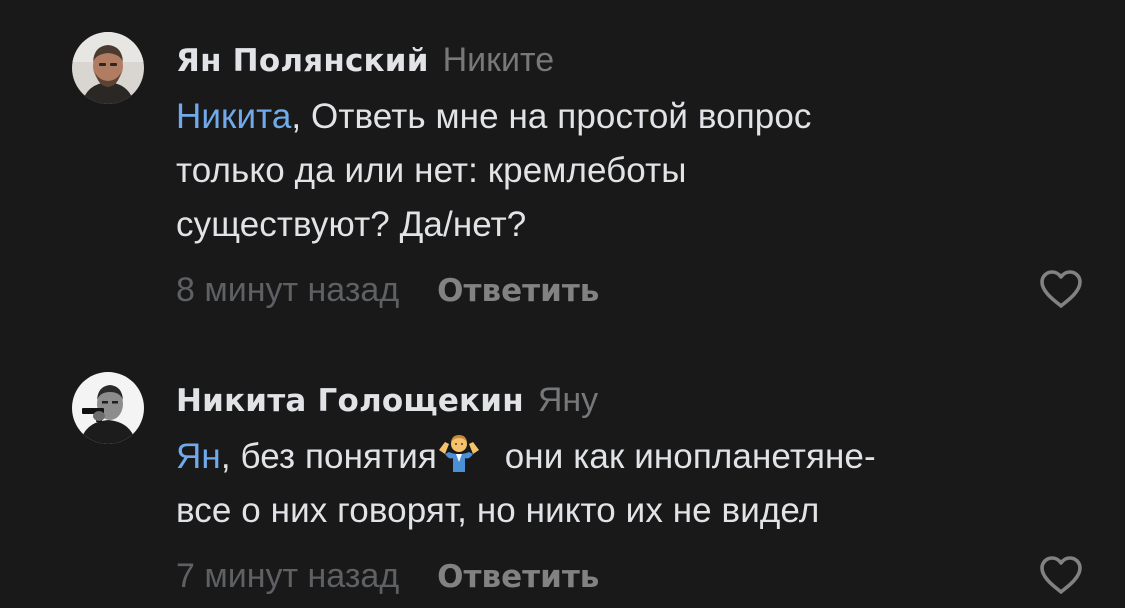  What do you see at coordinates (685, 456) in the screenshot?
I see `comment-text-line: они как инопланетяне-` at bounding box center [685, 456].